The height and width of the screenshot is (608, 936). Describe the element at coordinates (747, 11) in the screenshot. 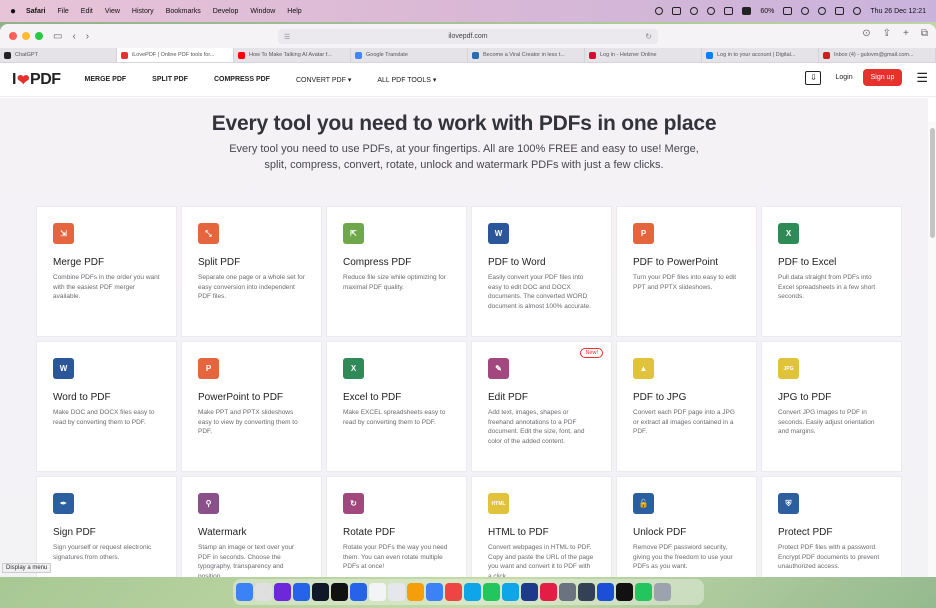

I see `keyboard-icon` at that location.